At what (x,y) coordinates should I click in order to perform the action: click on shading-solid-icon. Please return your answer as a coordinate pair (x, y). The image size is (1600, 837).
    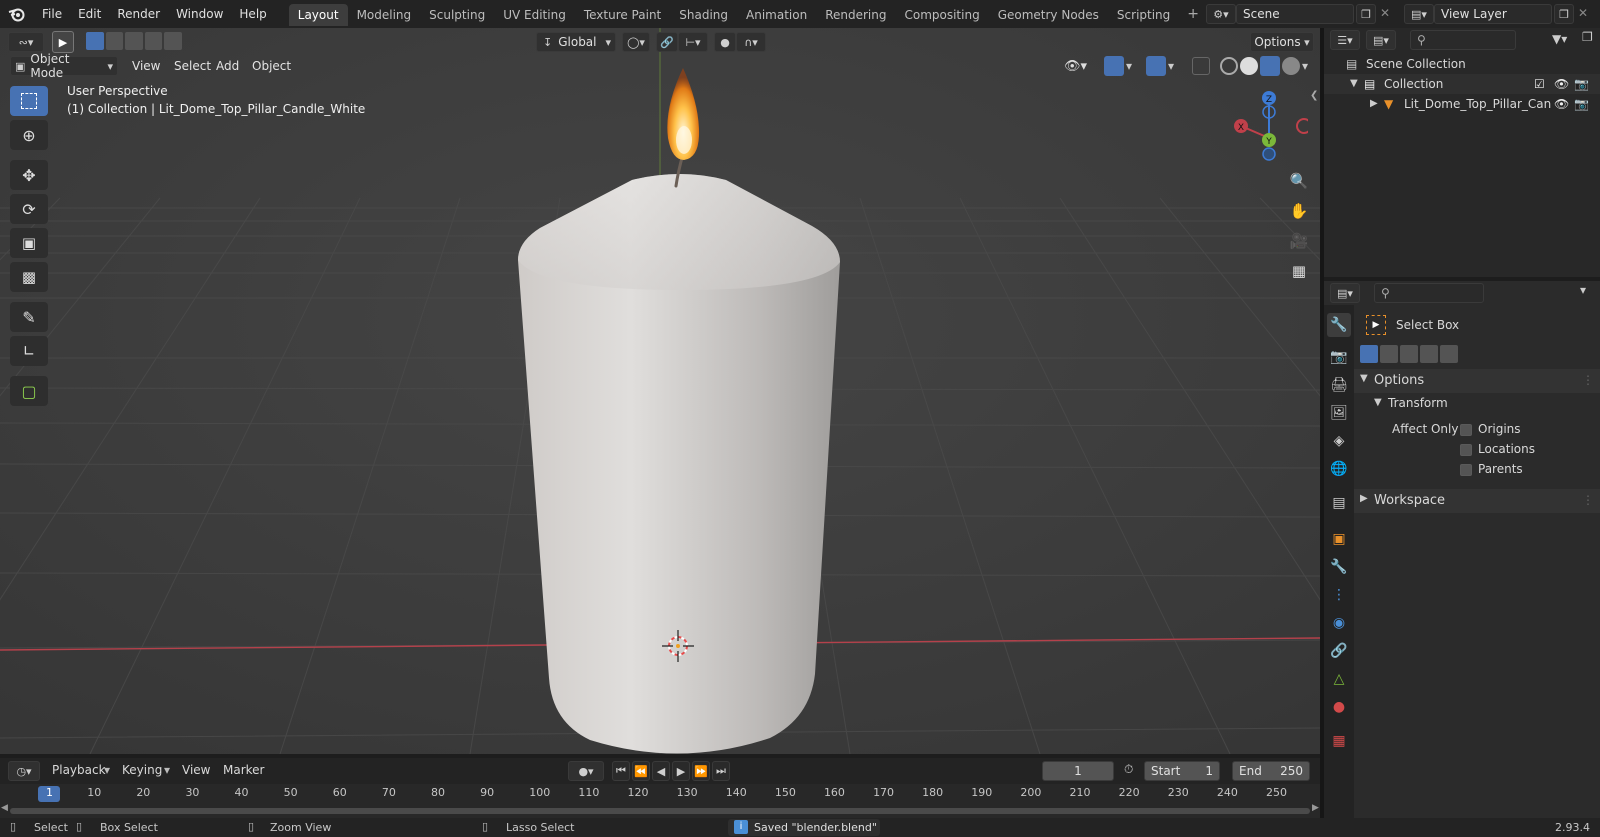
    Looking at the image, I should click on (1249, 66).